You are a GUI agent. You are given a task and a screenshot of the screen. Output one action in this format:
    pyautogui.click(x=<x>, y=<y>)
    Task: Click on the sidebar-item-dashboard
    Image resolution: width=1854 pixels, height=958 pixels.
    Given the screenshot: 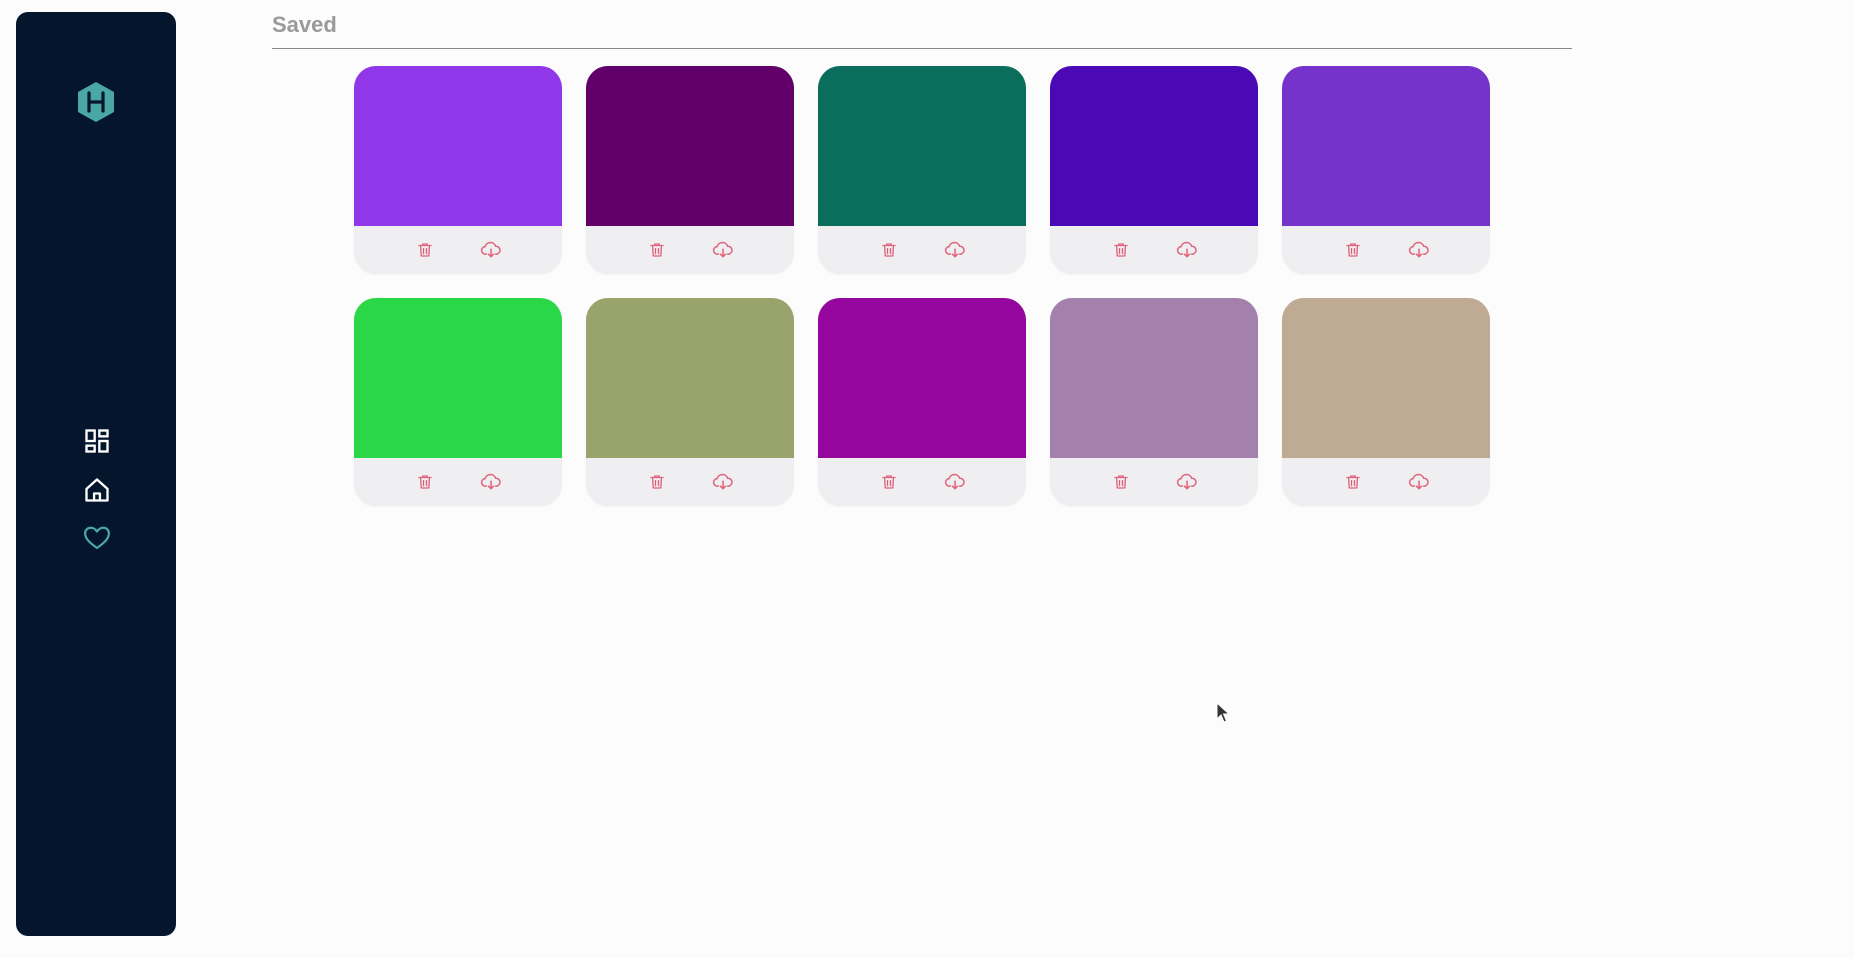 What is the action you would take?
    pyautogui.click(x=97, y=441)
    